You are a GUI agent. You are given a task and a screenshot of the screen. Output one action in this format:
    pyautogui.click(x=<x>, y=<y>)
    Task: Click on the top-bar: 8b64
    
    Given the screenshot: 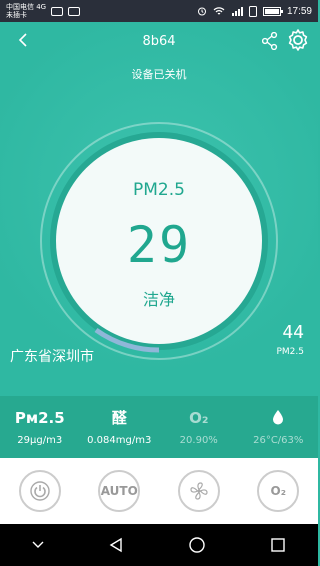 What is the action you would take?
    pyautogui.click(x=159, y=42)
    